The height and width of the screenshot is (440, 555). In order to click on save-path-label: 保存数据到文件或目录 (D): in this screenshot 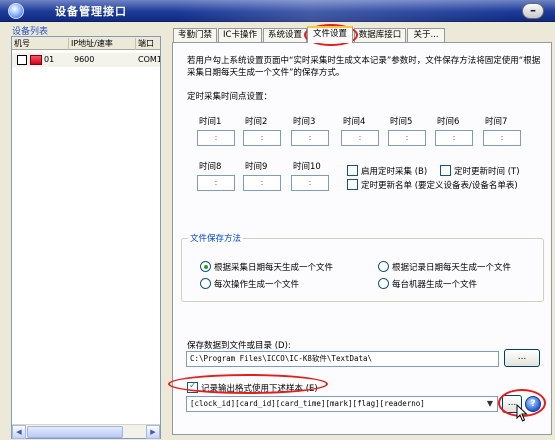, I will do `click(239, 346)`.